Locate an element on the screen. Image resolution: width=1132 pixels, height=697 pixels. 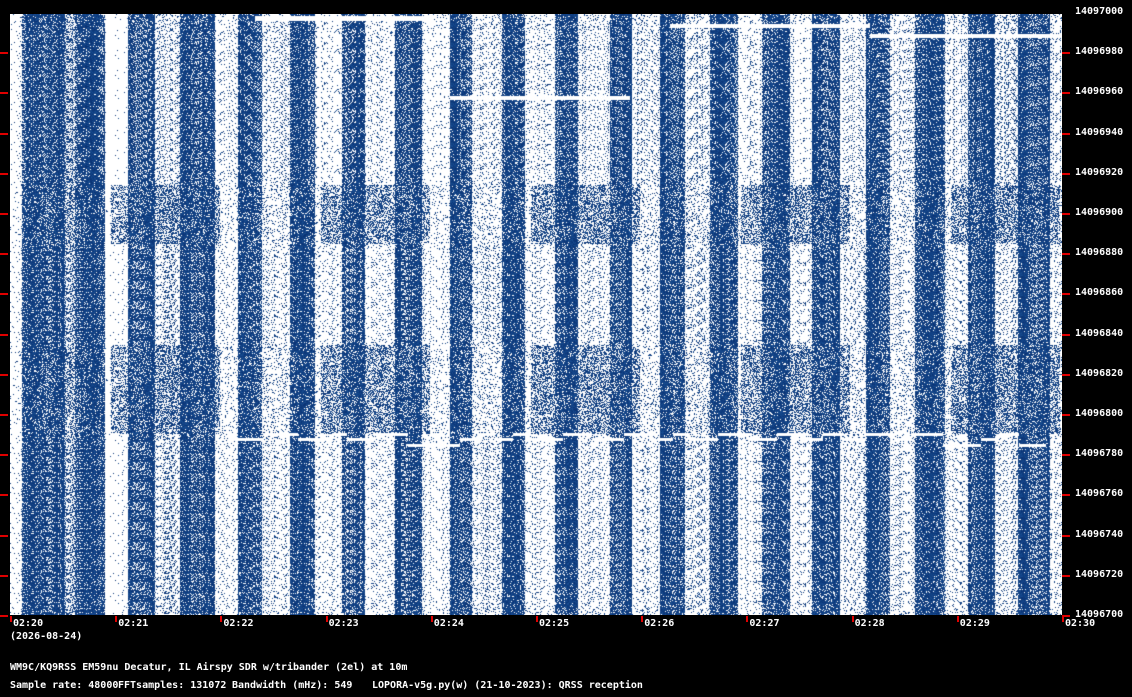
frequency-label: 14097000 is located at coordinates (1099, 11).